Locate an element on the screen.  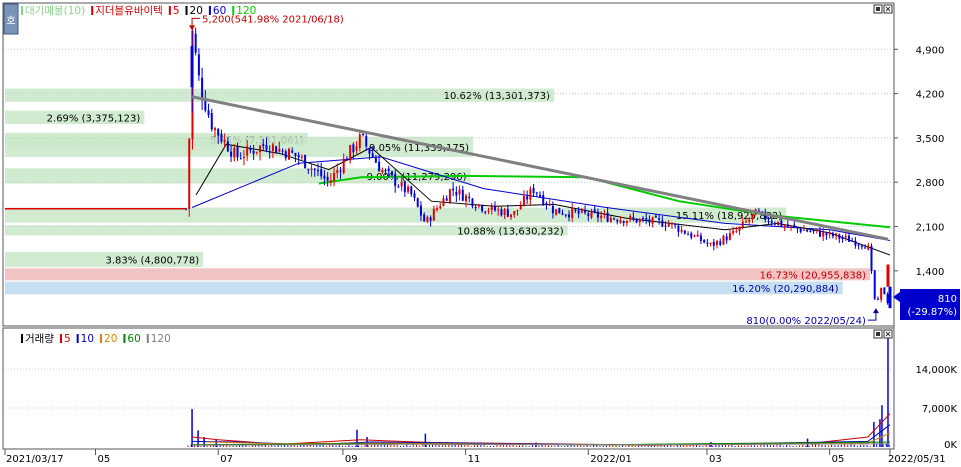
date-tick-label: 11 is located at coordinates (474, 459).